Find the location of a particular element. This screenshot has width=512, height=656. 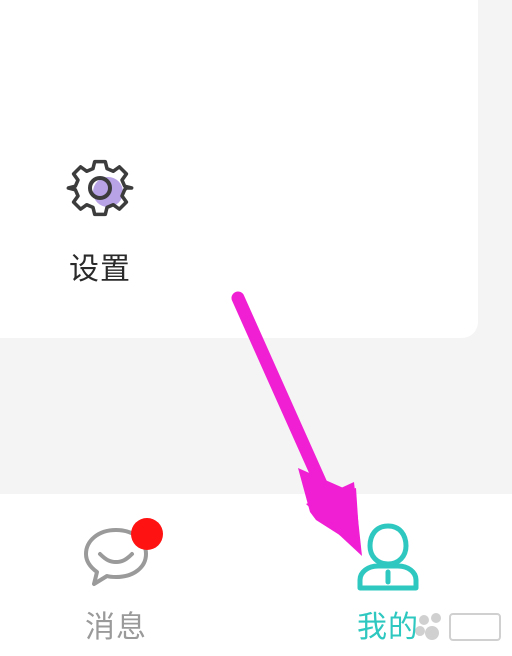

settings-label: 设置 is located at coordinates (100, 269).